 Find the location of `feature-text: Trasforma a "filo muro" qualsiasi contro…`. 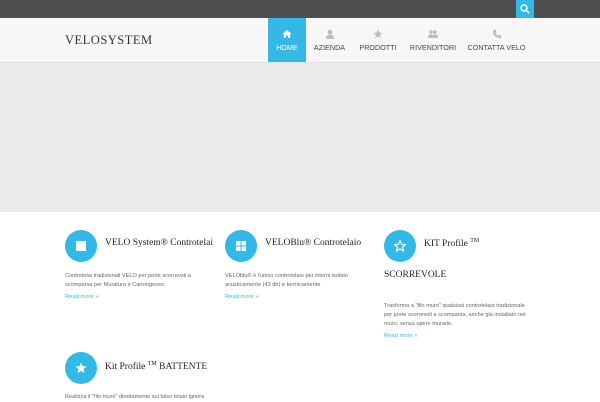

feature-text: Trasforma a "filo muro" qualsiasi contro… is located at coordinates (464, 315).